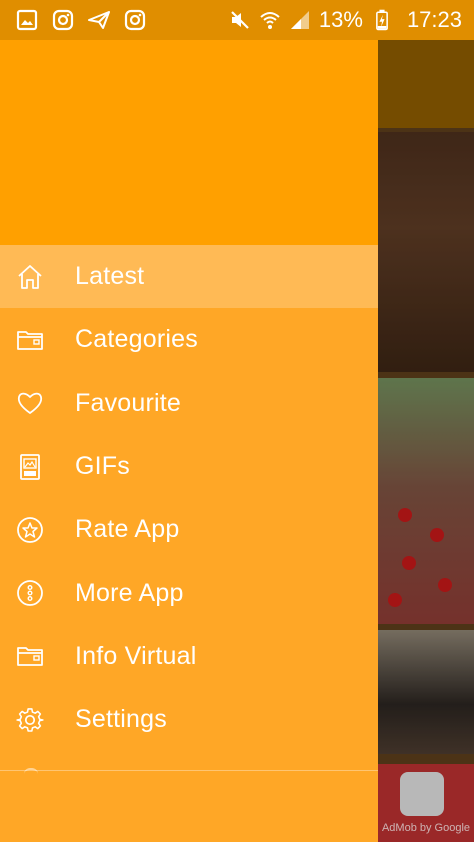  What do you see at coordinates (128, 402) in the screenshot?
I see `menu-item-label: Favourite` at bounding box center [128, 402].